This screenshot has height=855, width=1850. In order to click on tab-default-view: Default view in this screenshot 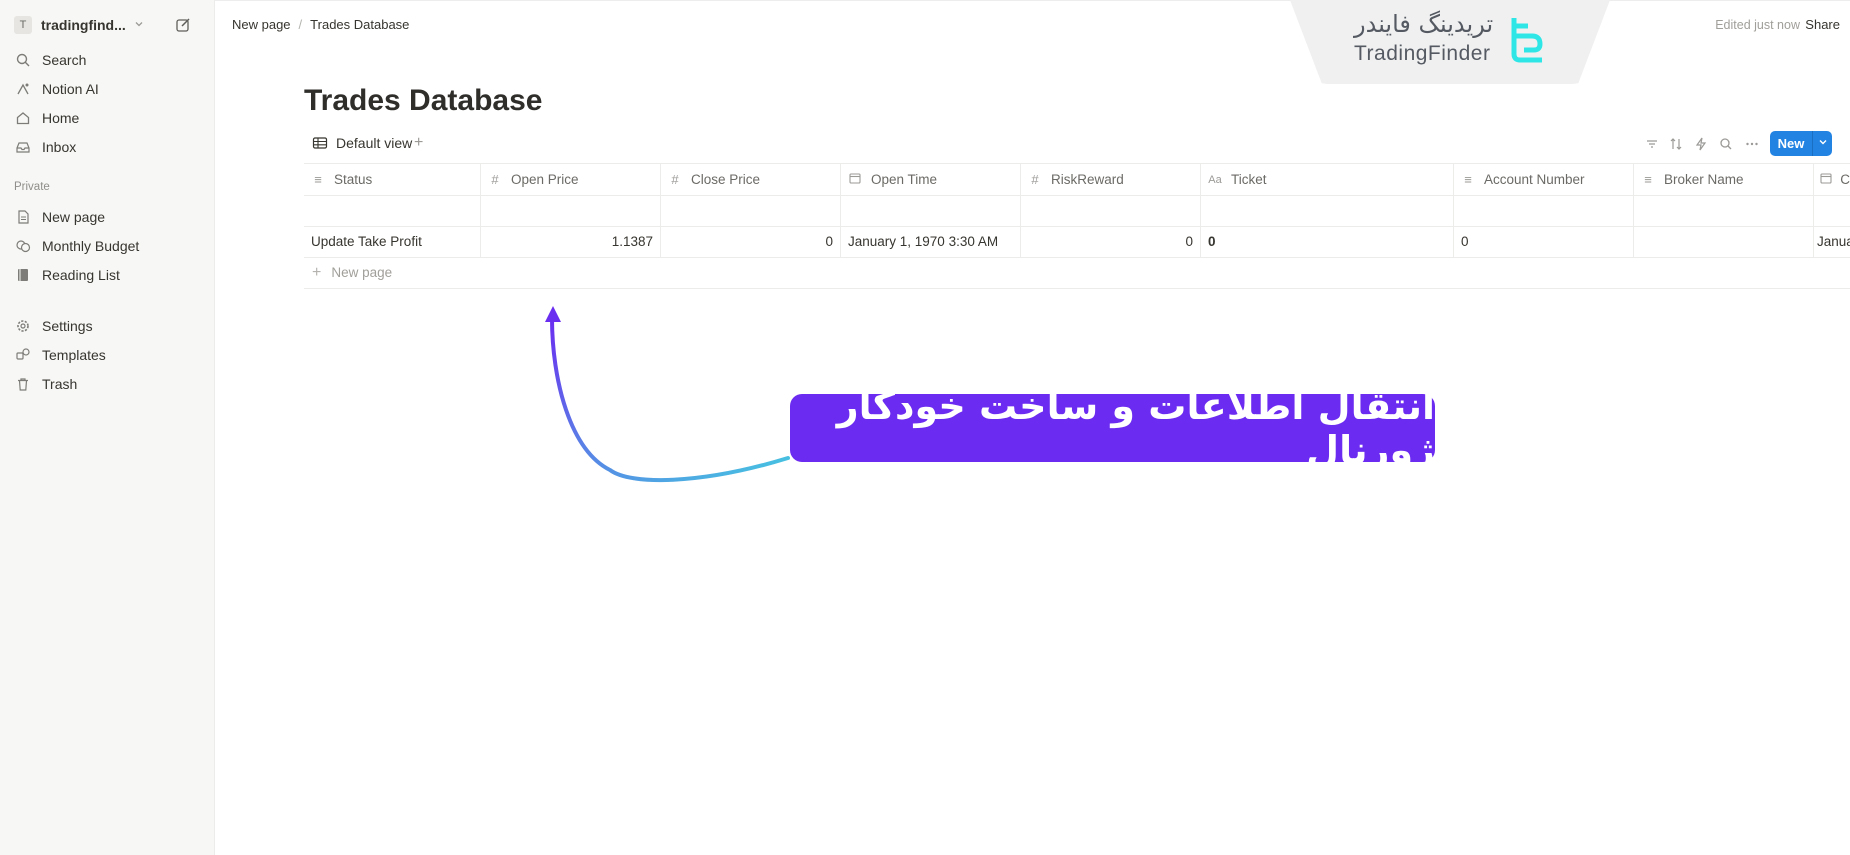, I will do `click(362, 143)`.